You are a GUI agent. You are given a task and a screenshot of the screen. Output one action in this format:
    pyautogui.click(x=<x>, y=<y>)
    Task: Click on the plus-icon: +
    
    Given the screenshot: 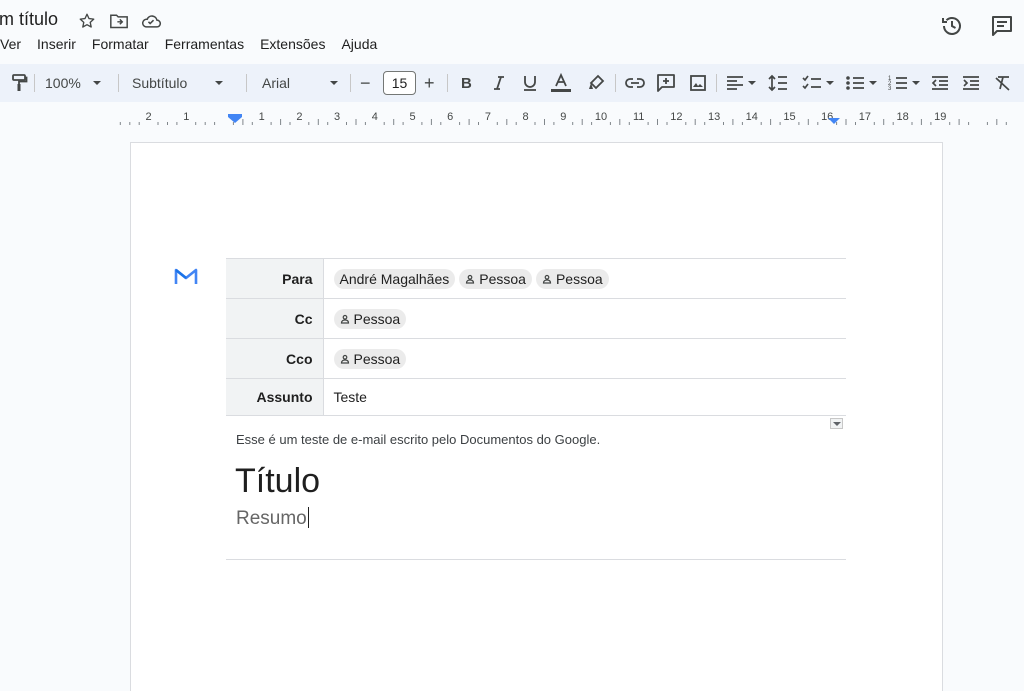 What is the action you would take?
    pyautogui.click(x=429, y=82)
    